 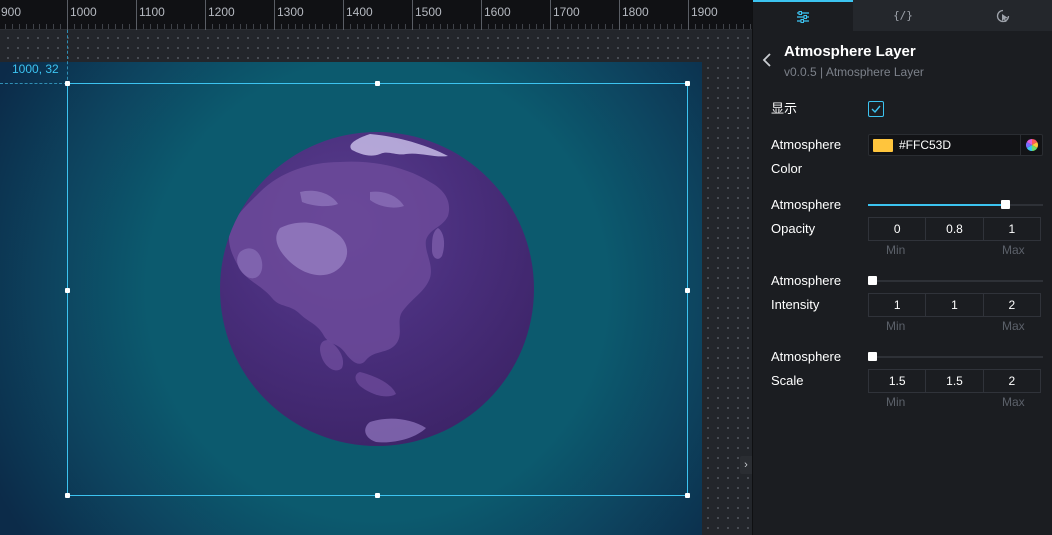 What do you see at coordinates (1013, 326) in the screenshot?
I see `intensity-max-caption: Max` at bounding box center [1013, 326].